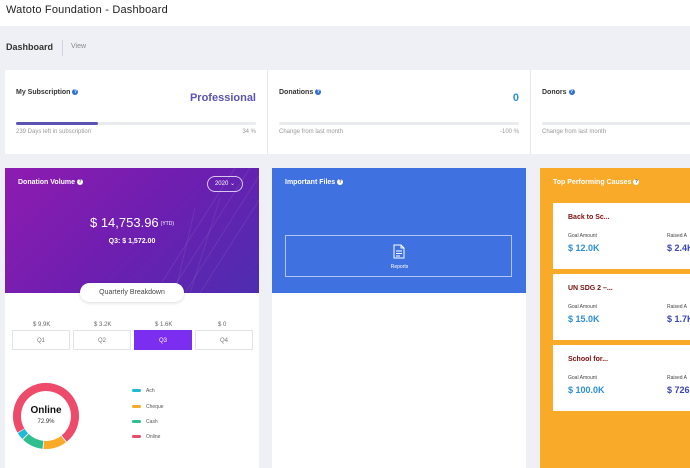 This screenshot has height=468, width=690. I want to click on tab-q4: Q4, so click(224, 340).